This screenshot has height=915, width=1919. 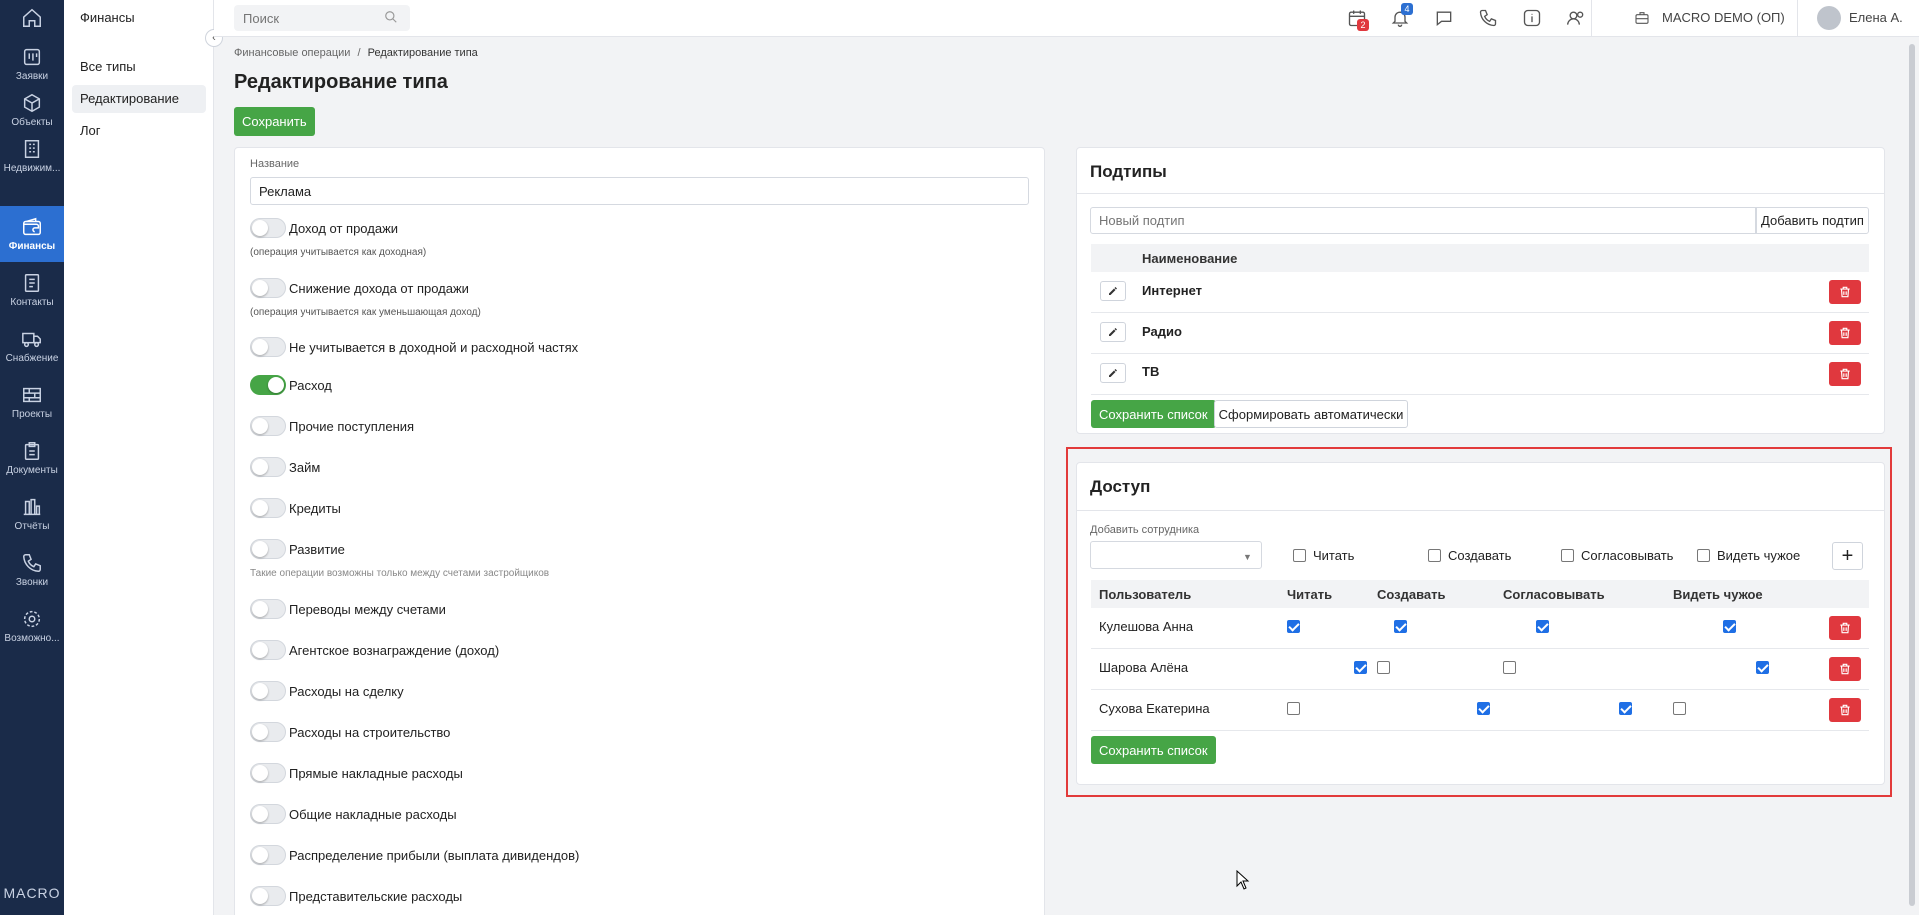 I want to click on avatar, so click(x=1829, y=18).